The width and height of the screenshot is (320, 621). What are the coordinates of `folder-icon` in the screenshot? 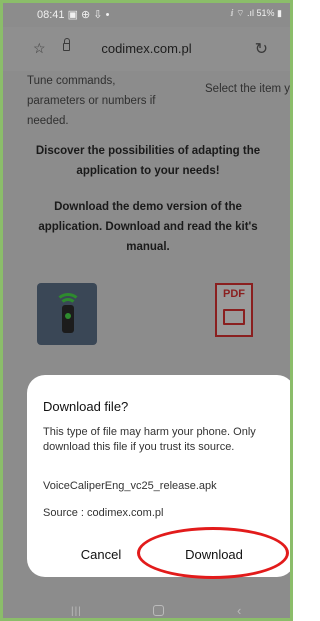 It's located at (234, 317).